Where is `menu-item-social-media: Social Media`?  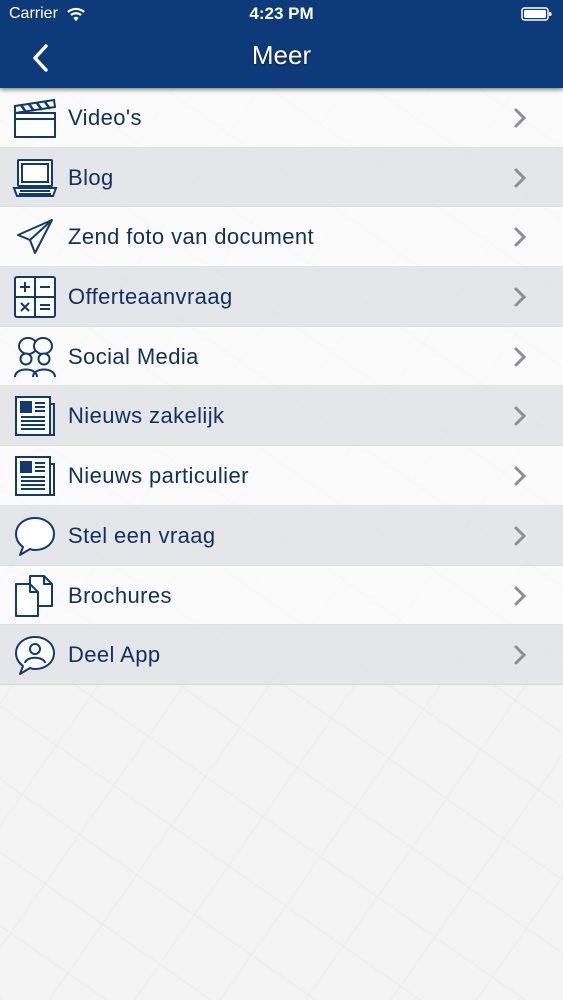
menu-item-social-media: Social Media is located at coordinates (281, 356).